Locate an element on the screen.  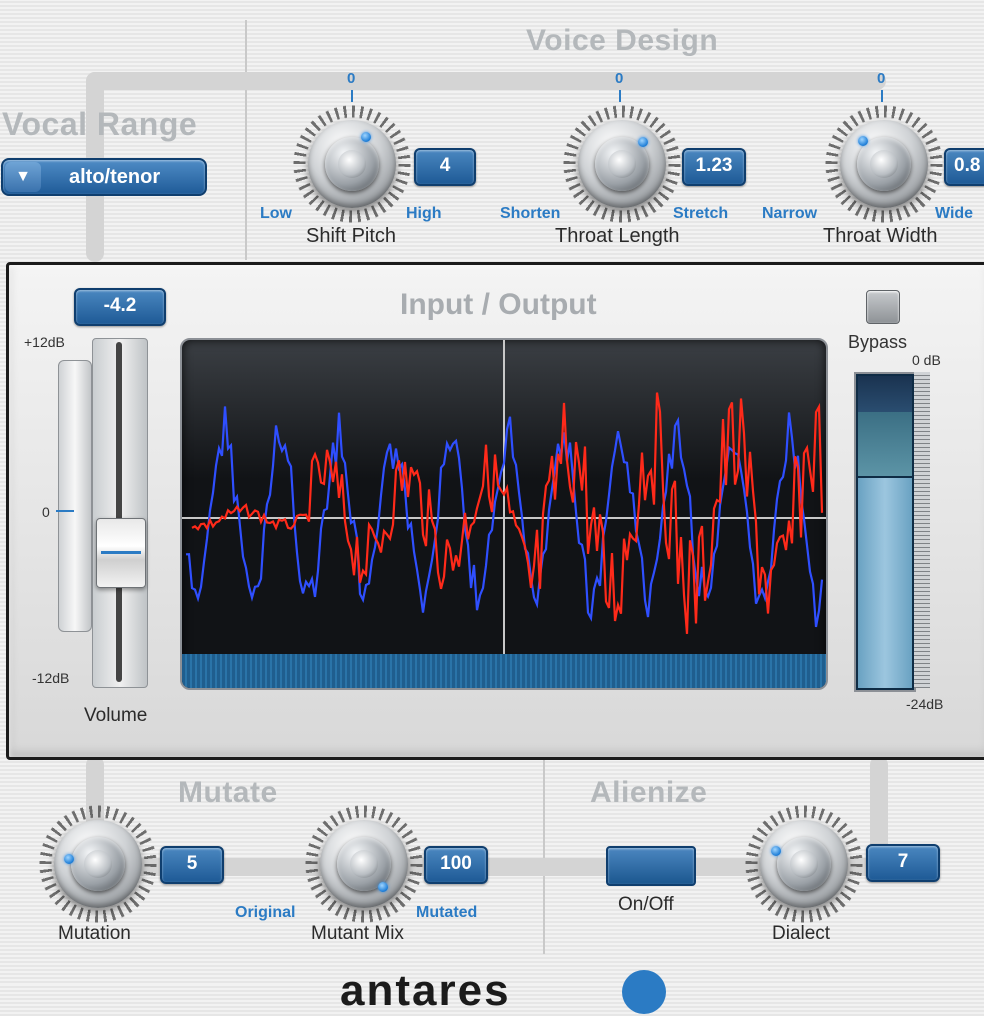
throat-length-label: Throat Length is located at coordinates (617, 236).